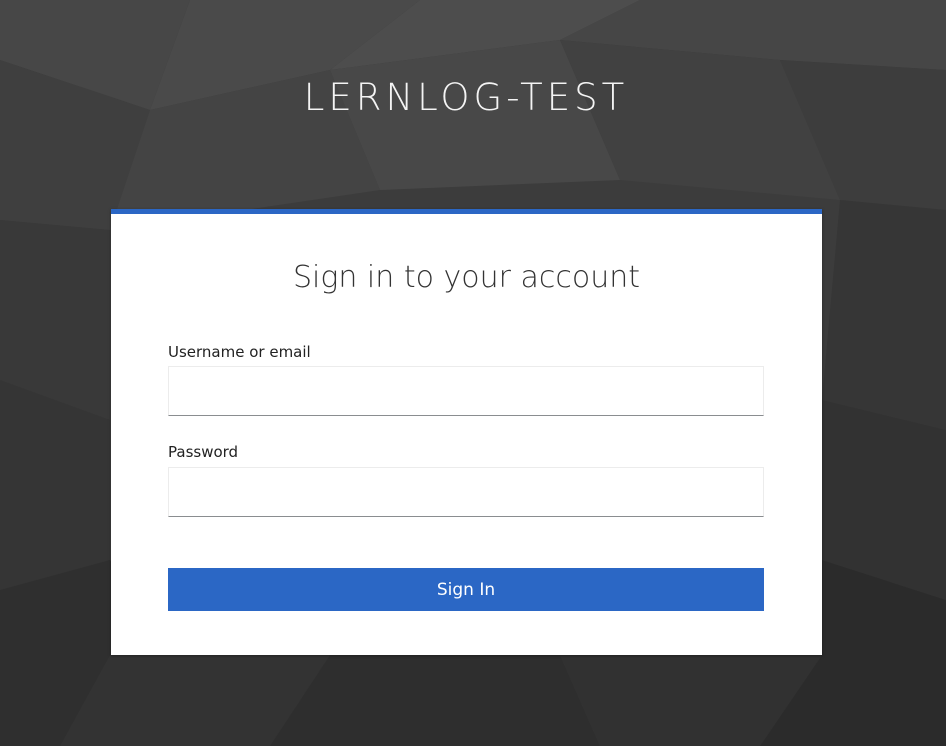 The image size is (946, 746). Describe the element at coordinates (466, 492) in the screenshot. I see `password-input` at that location.